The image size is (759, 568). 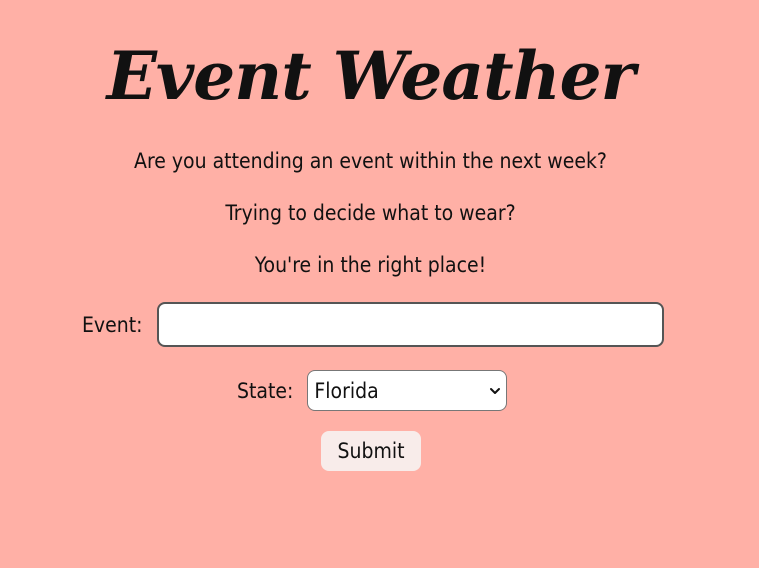 What do you see at coordinates (112, 324) in the screenshot?
I see `event-label: Event:` at bounding box center [112, 324].